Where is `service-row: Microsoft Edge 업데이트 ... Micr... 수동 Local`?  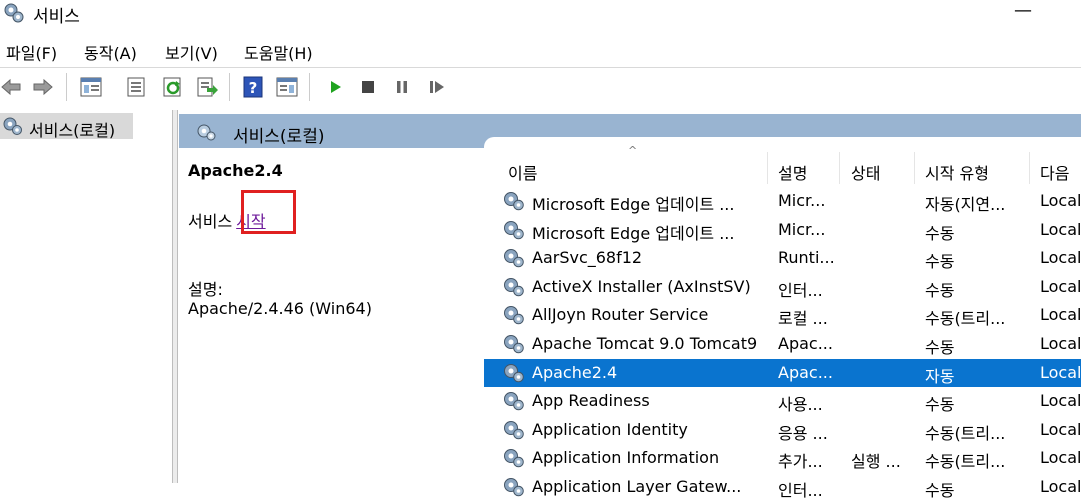 service-row: Microsoft Edge 업데이트 ... Micr... 수동 Local is located at coordinates (782, 230).